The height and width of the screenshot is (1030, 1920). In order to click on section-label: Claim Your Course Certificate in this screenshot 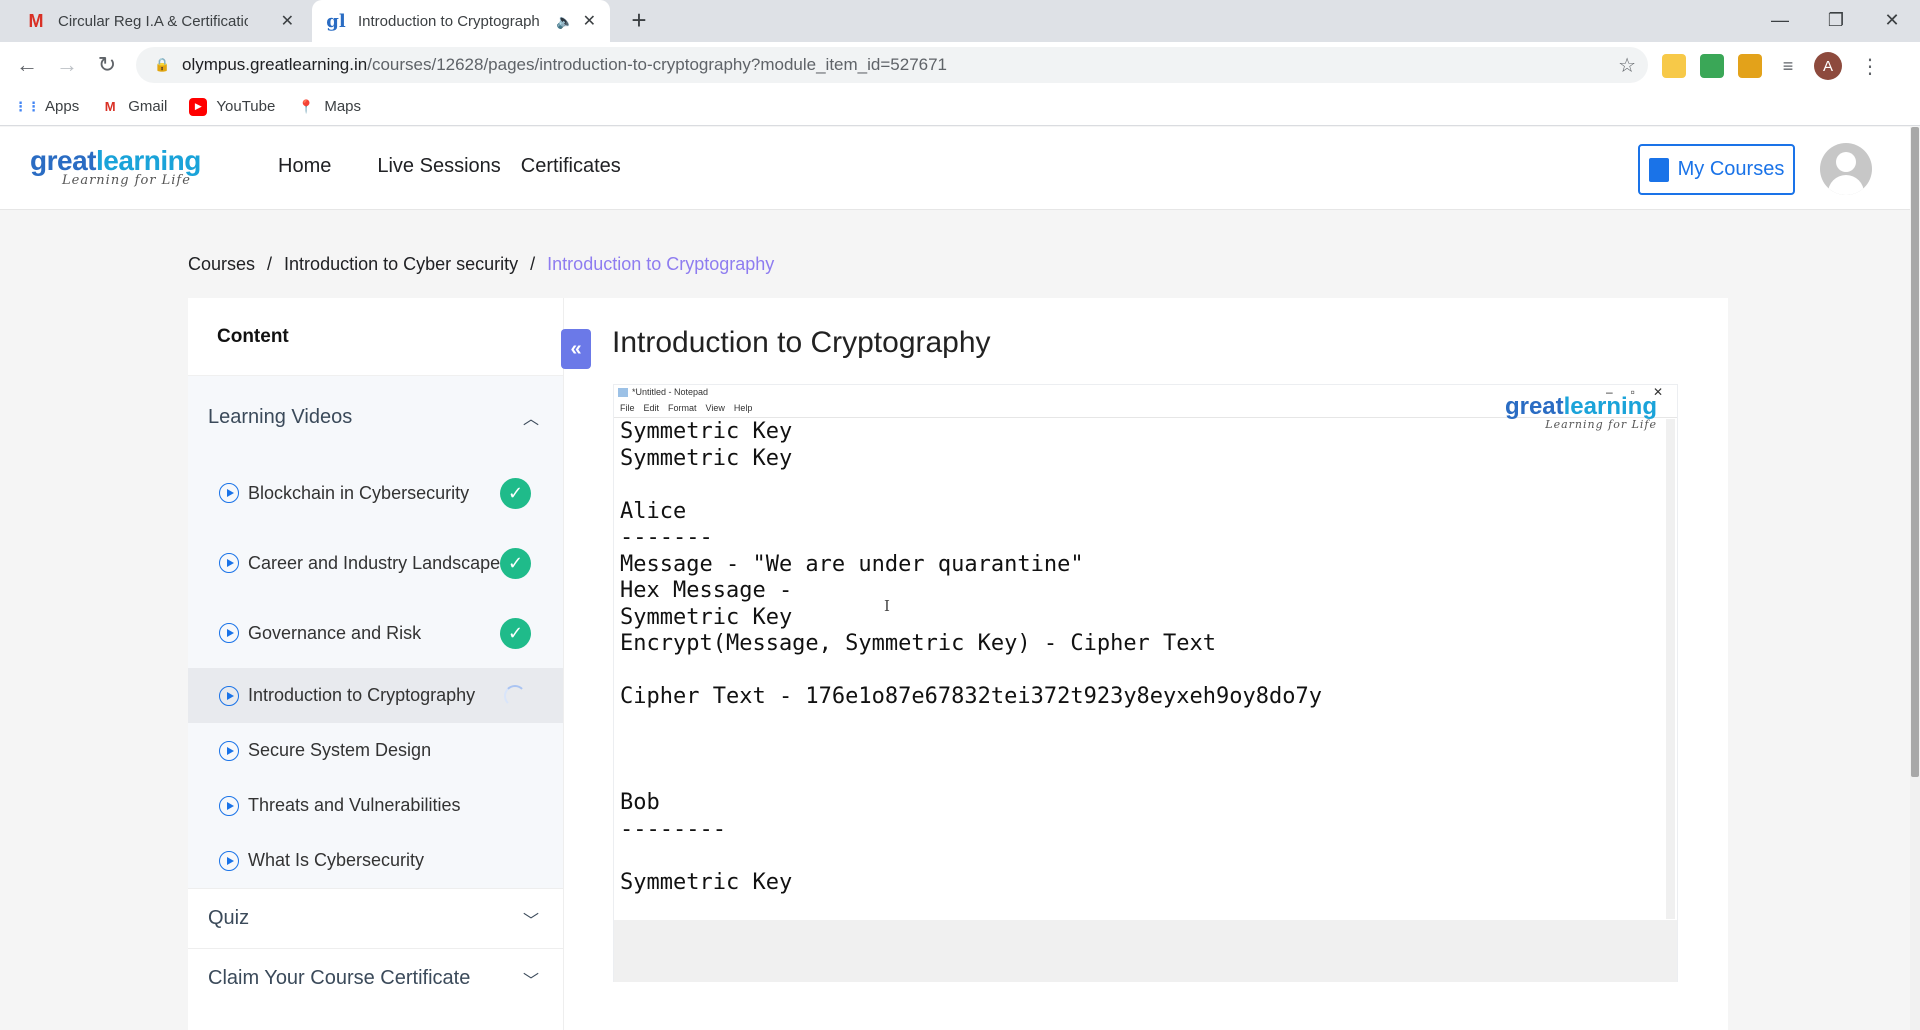, I will do `click(339, 978)`.